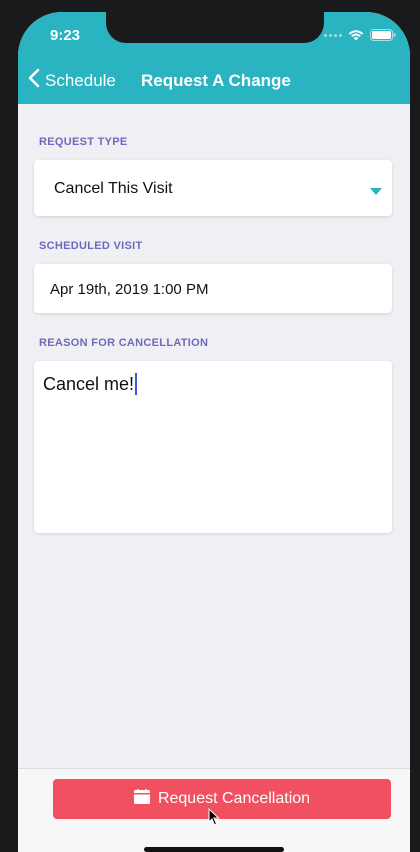 This screenshot has width=420, height=852. Describe the element at coordinates (80, 80) in the screenshot. I see `back-label: Schedule` at that location.